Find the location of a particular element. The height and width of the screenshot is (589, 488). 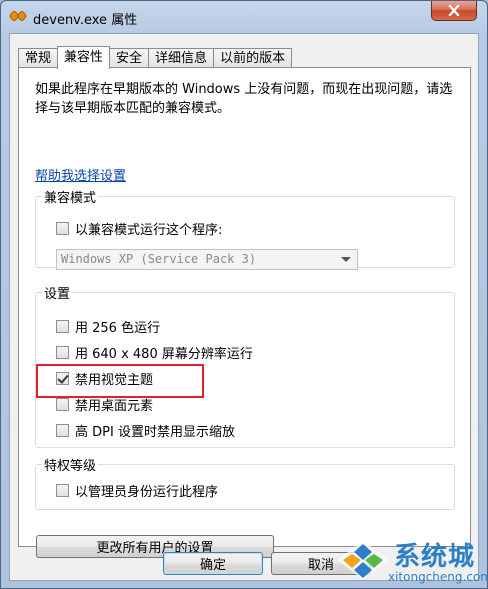

close-icon is located at coordinates (454, 10).